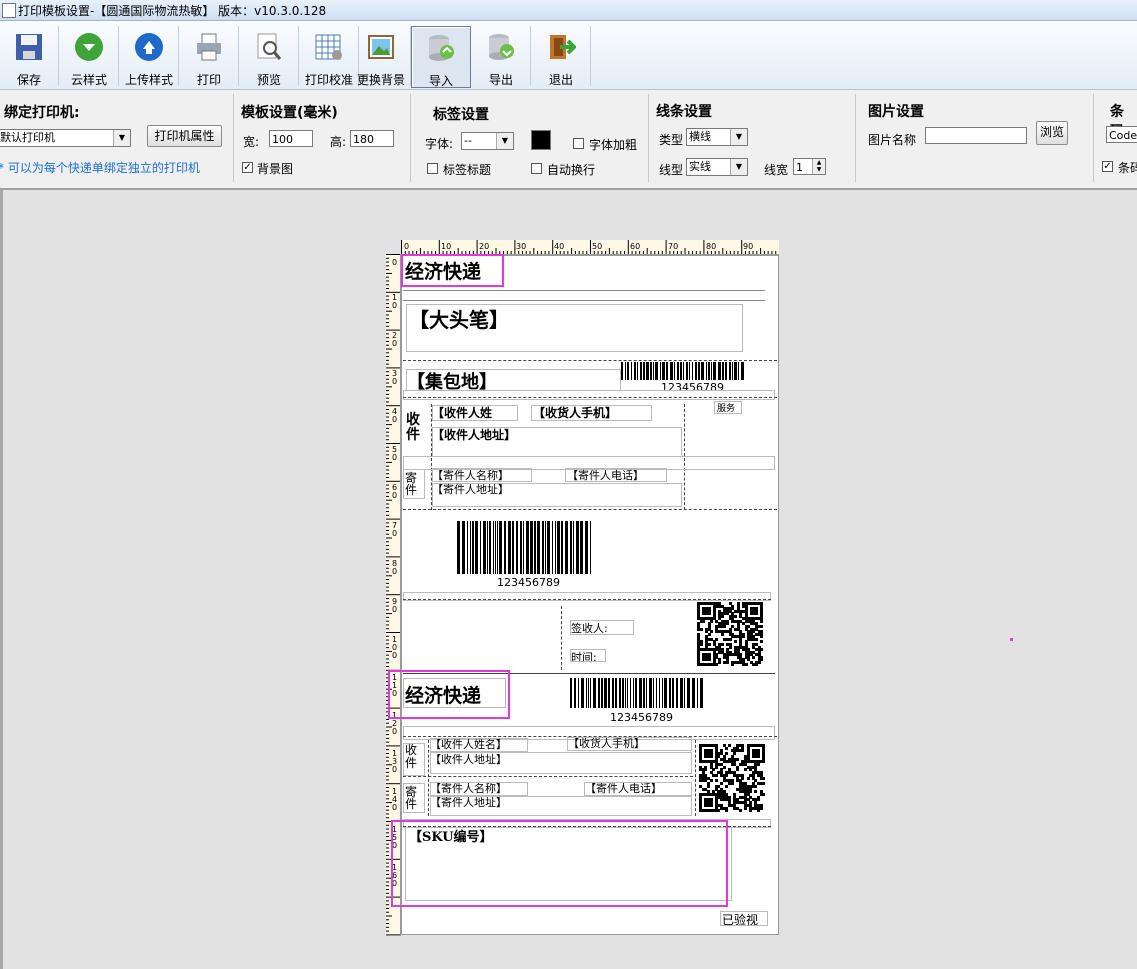 Image resolution: width=1137 pixels, height=969 pixels. I want to click on width-input: 100, so click(291, 138).